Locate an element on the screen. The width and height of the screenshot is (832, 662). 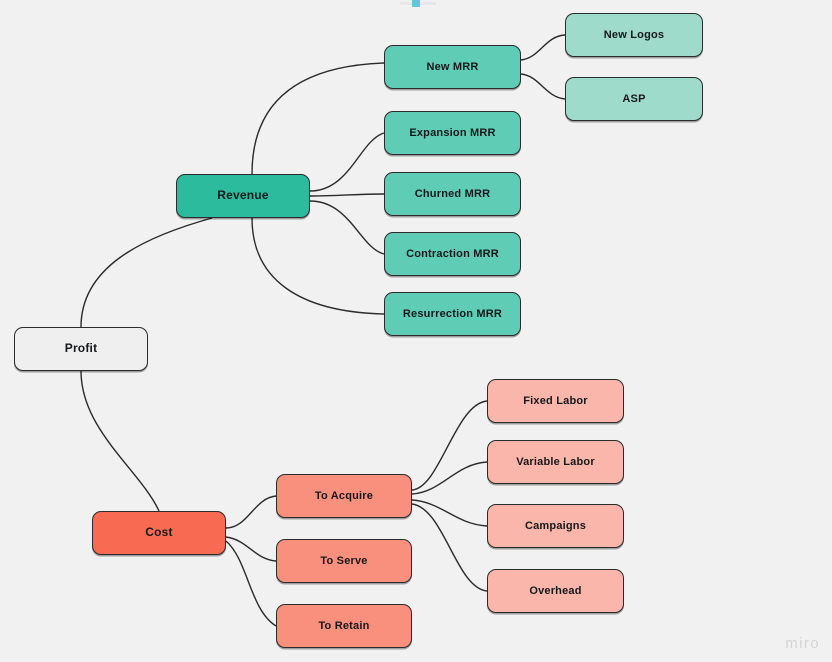
edge-to-acquire-to-fixed-labor is located at coordinates (449, 445).